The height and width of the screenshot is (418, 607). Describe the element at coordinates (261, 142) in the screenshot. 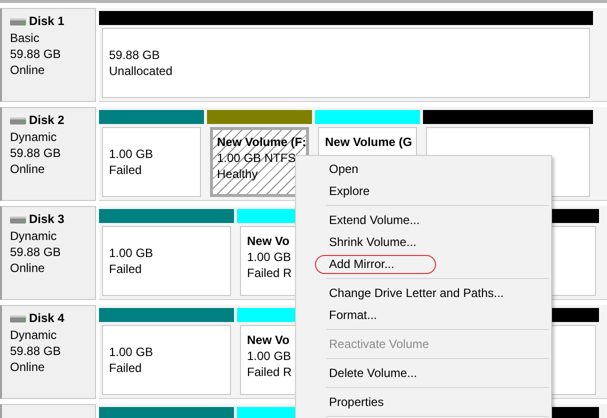

I see `volume-name: New Volume (F:` at that location.